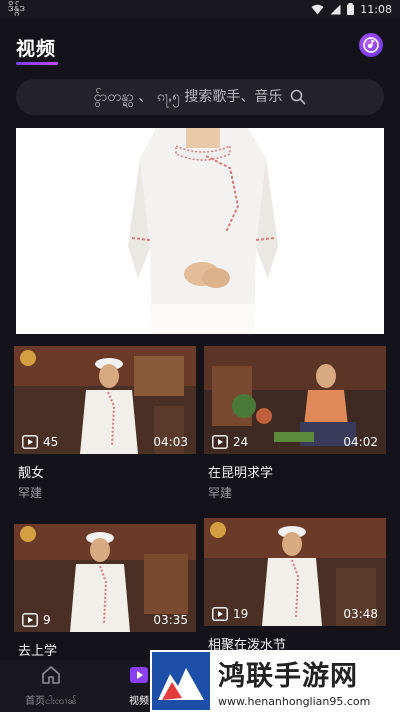  What do you see at coordinates (139, 675) in the screenshot?
I see `video-tab-icon` at bounding box center [139, 675].